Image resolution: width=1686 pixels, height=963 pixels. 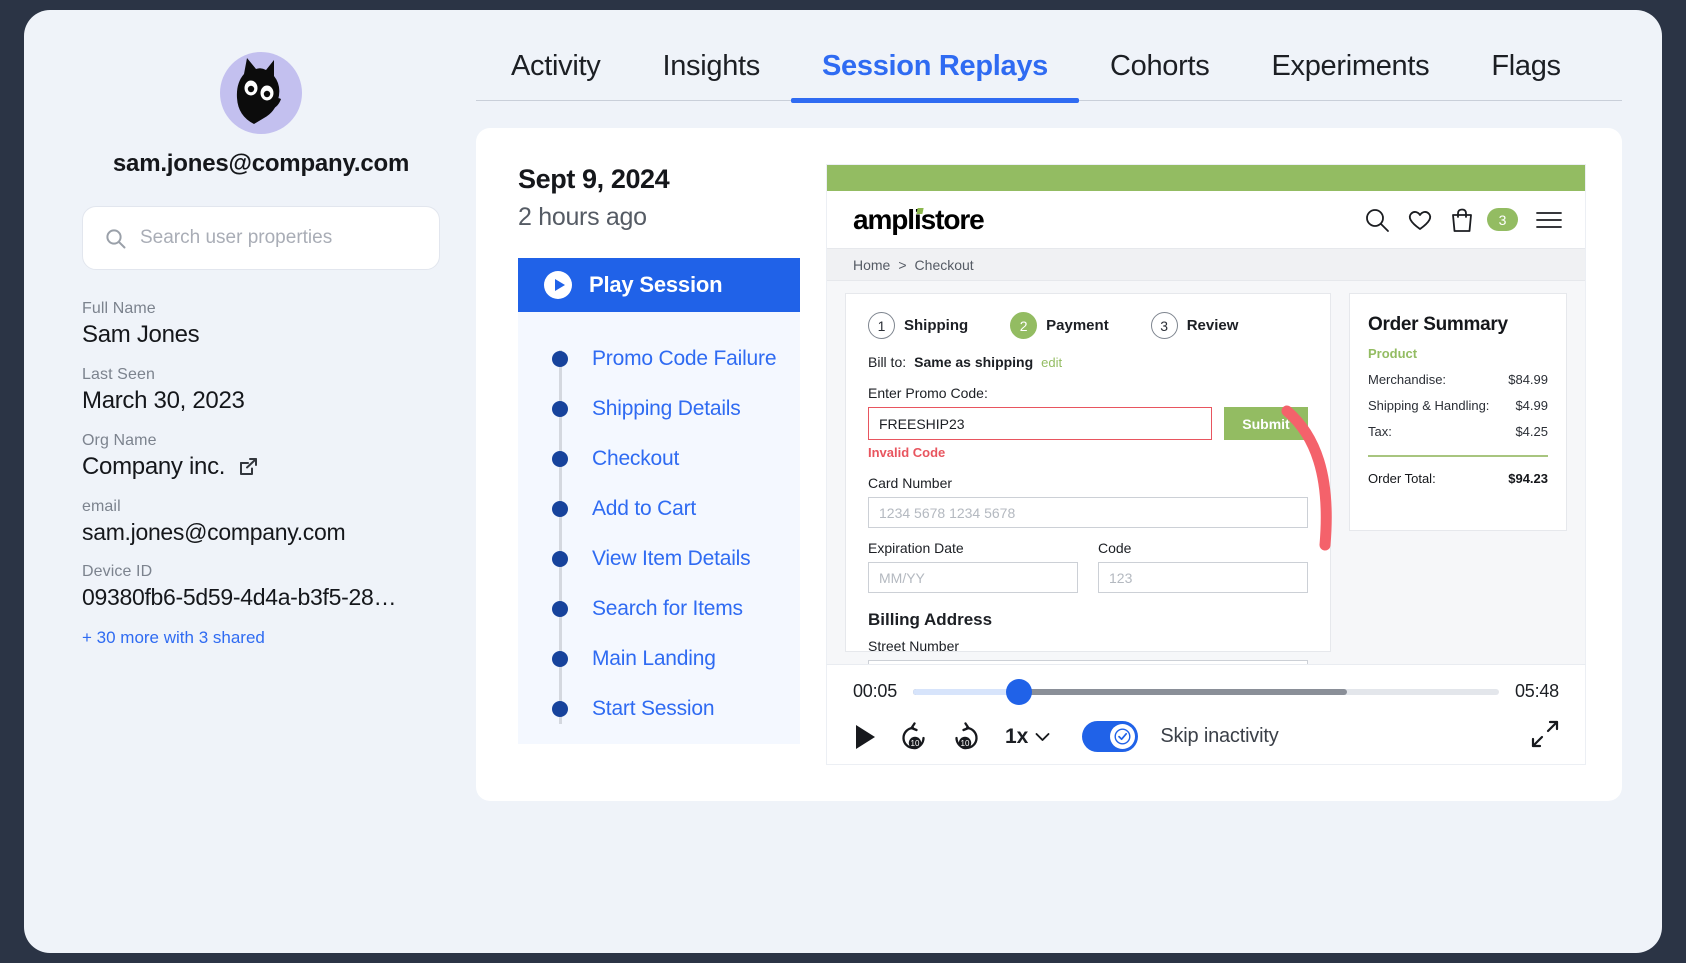 What do you see at coordinates (117, 571) in the screenshot?
I see `property-label: Device ID` at bounding box center [117, 571].